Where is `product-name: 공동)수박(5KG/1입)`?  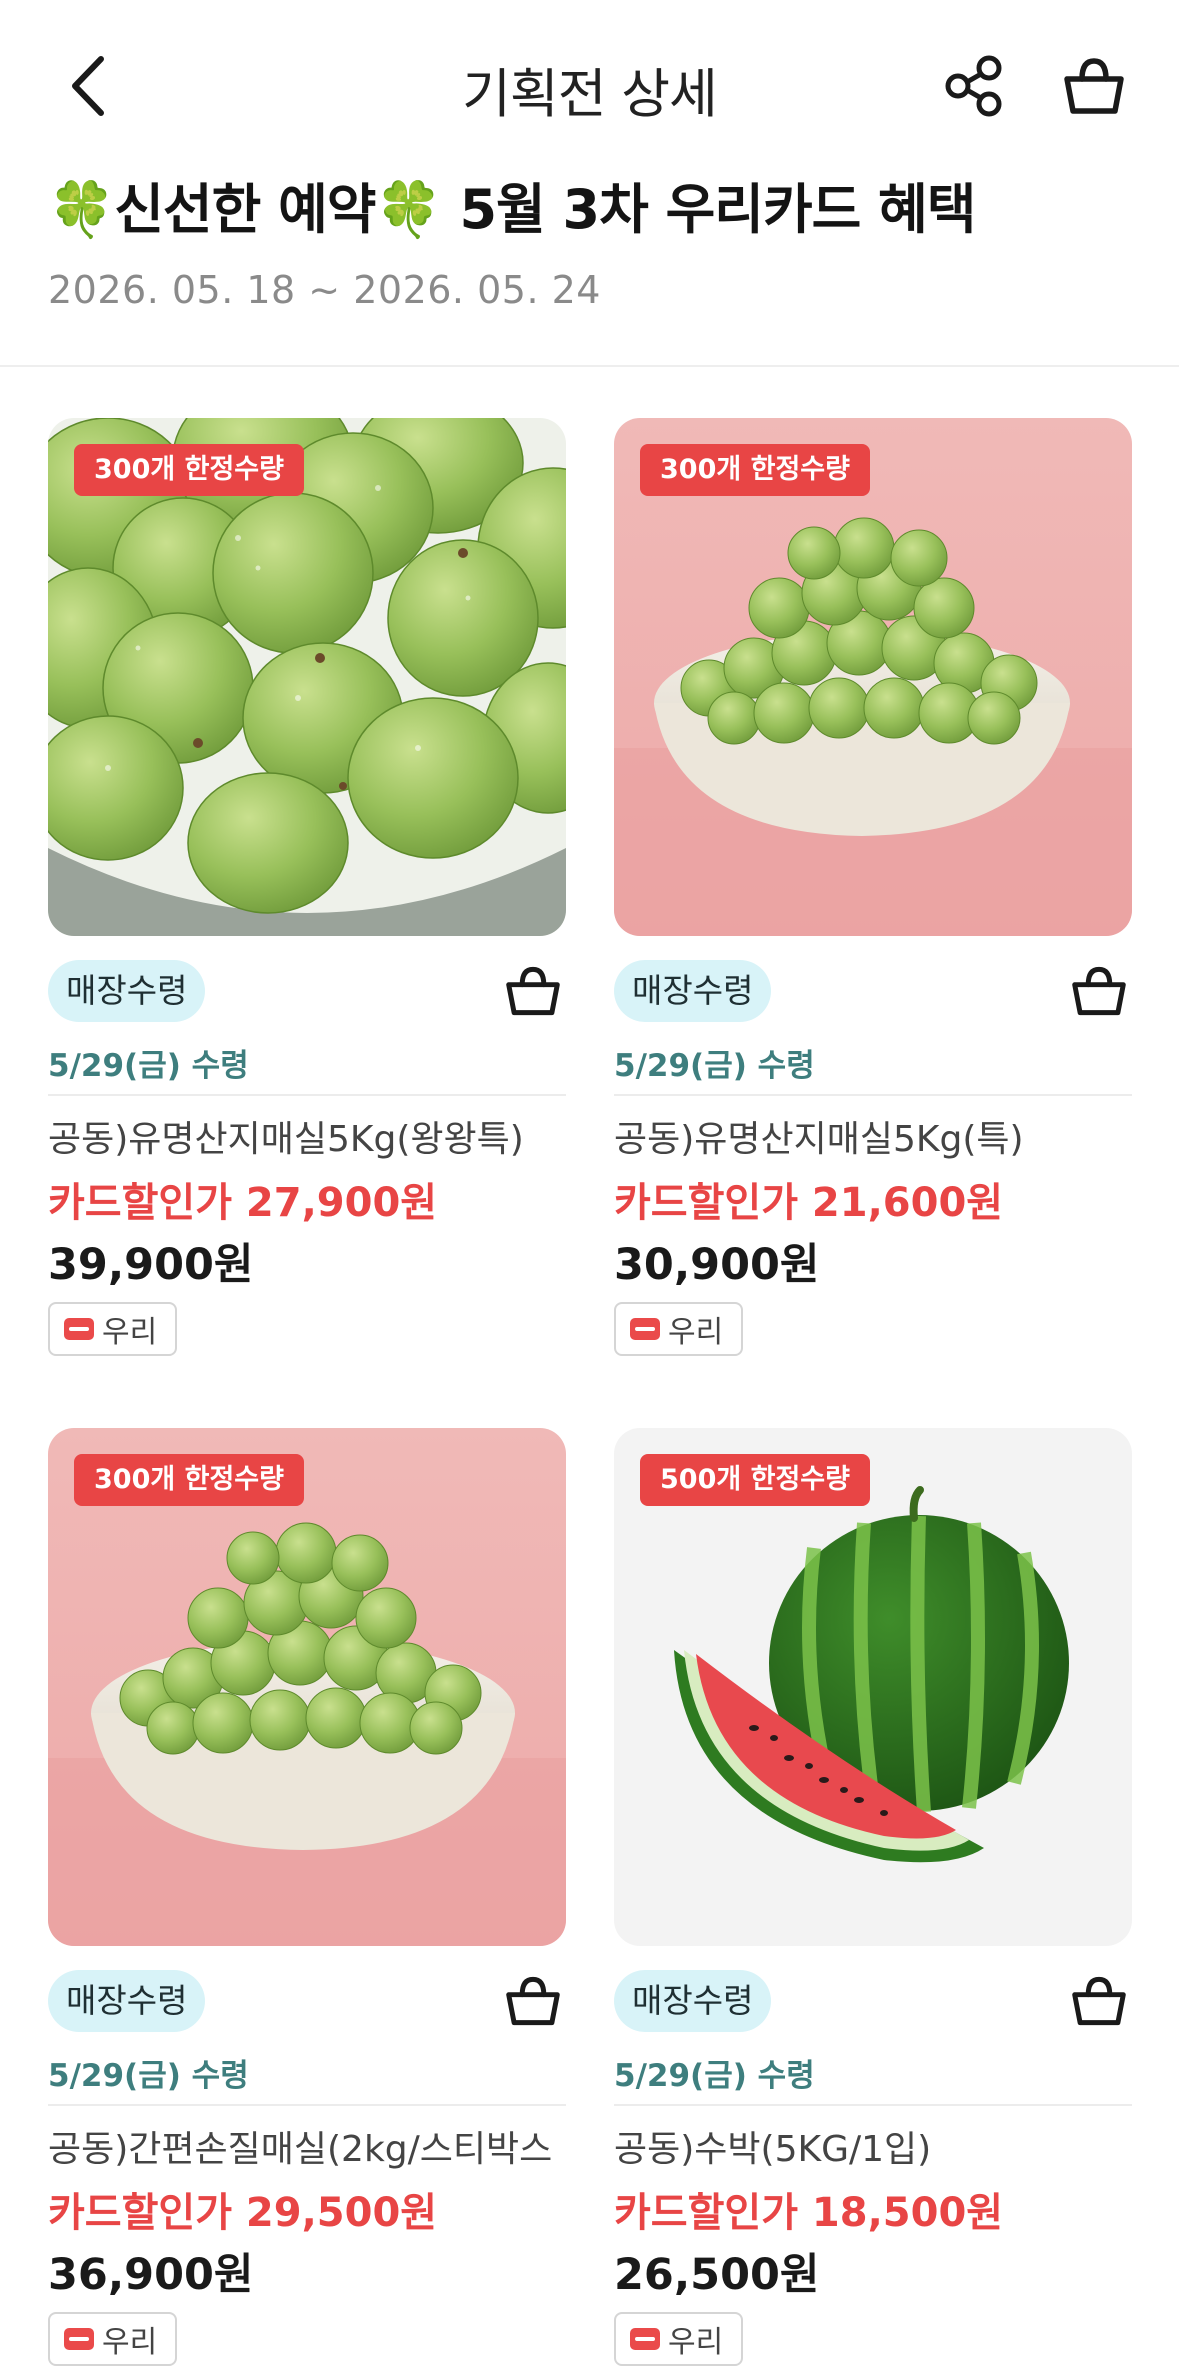
product-name: 공동)수박(5KG/1입) is located at coordinates (879, 2146).